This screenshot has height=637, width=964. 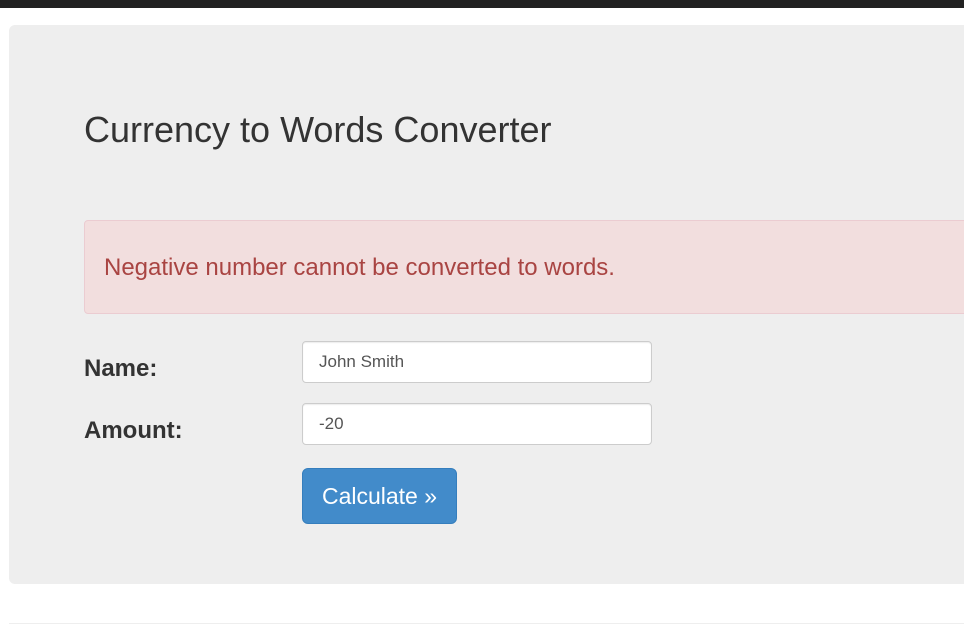 What do you see at coordinates (477, 362) in the screenshot?
I see `name-input` at bounding box center [477, 362].